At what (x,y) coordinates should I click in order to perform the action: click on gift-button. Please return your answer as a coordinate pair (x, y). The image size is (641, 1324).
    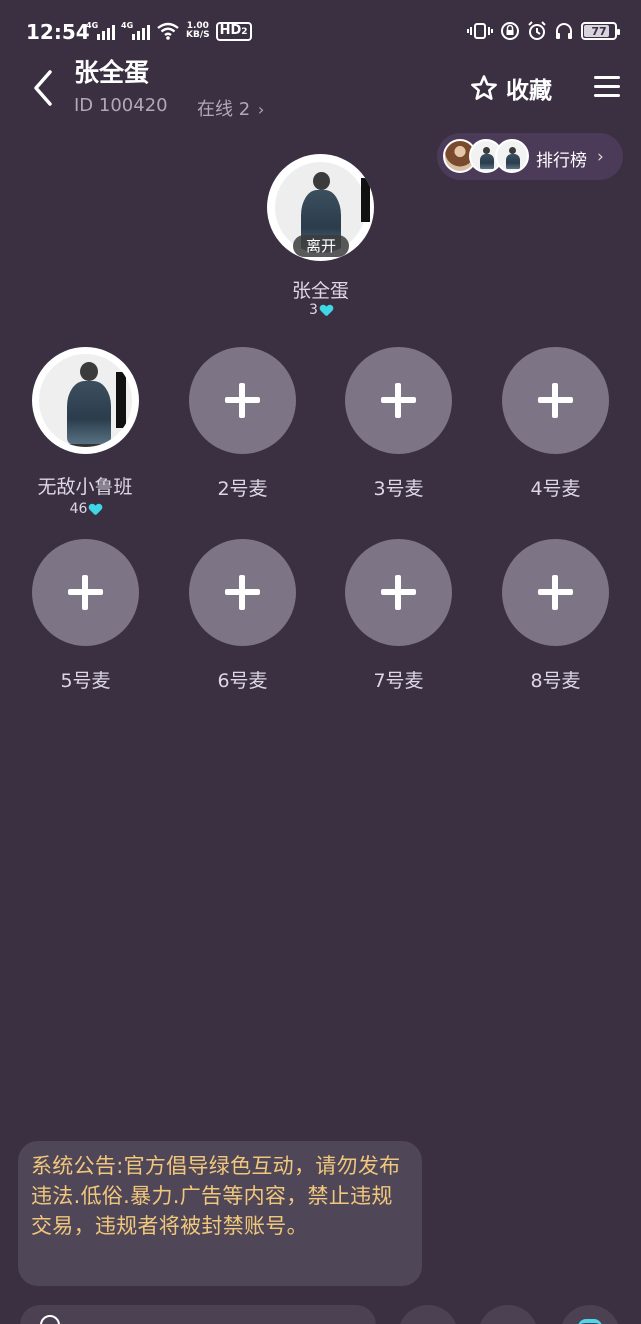
    Looking at the image, I should click on (590, 1314).